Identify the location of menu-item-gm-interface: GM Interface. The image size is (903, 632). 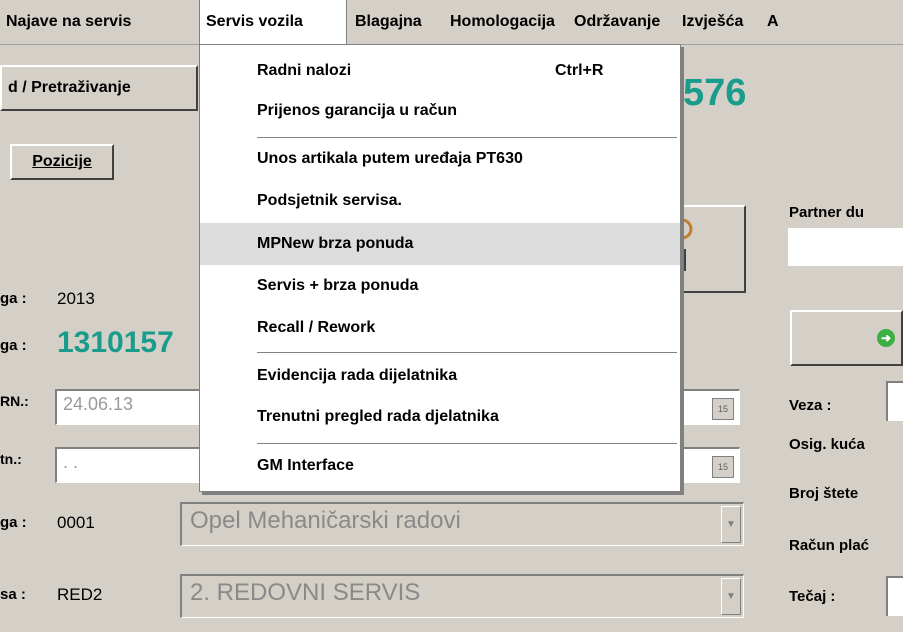
(440, 466).